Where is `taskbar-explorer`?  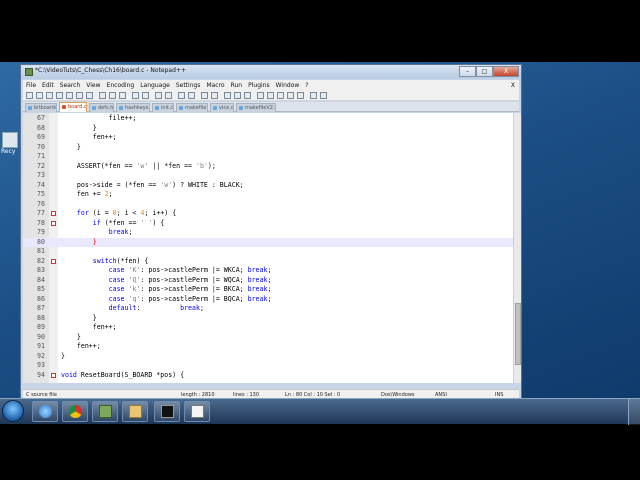 taskbar-explorer is located at coordinates (135, 411).